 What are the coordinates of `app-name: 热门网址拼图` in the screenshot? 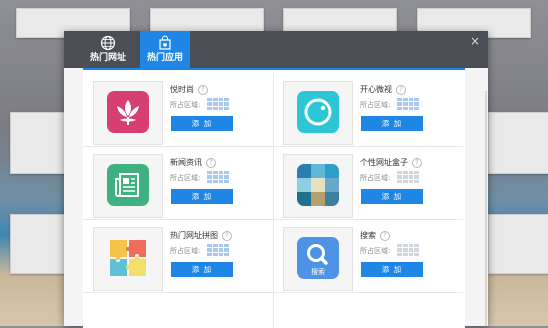 It's located at (194, 235).